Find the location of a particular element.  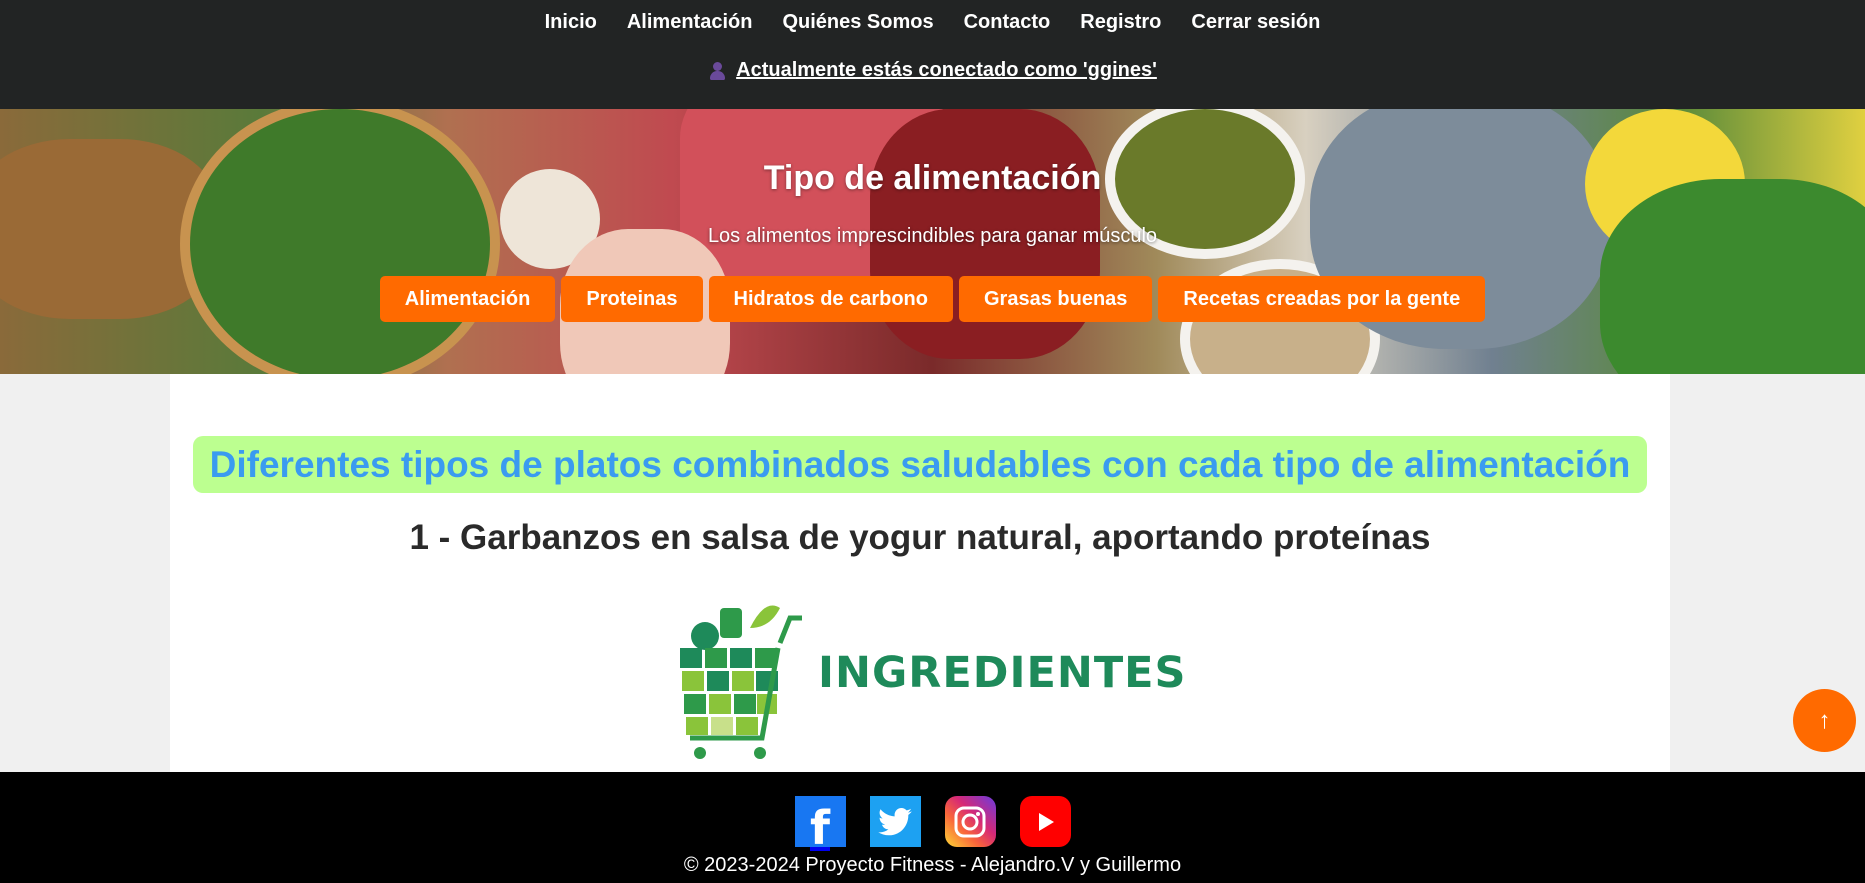

category-button-proteinas: Proteinas is located at coordinates (632, 299).